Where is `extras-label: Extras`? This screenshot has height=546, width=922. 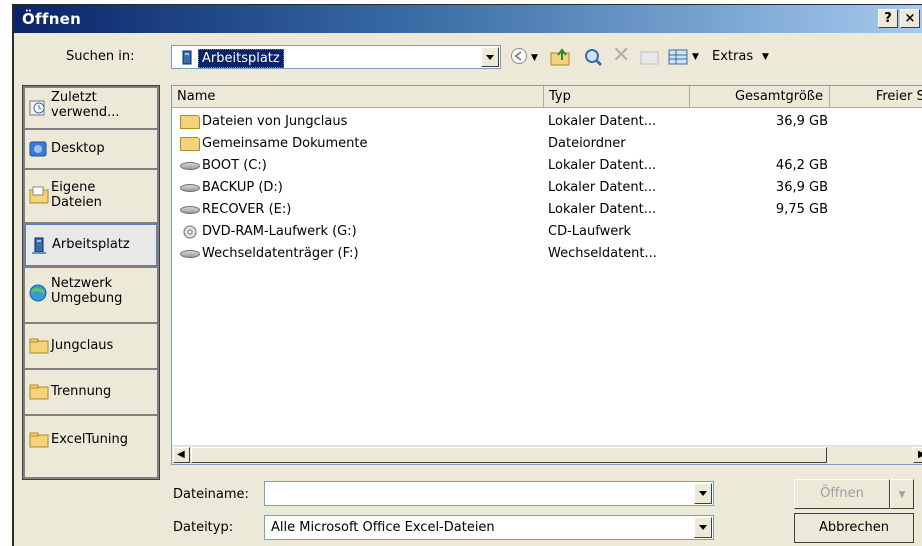
extras-label: Extras is located at coordinates (733, 56).